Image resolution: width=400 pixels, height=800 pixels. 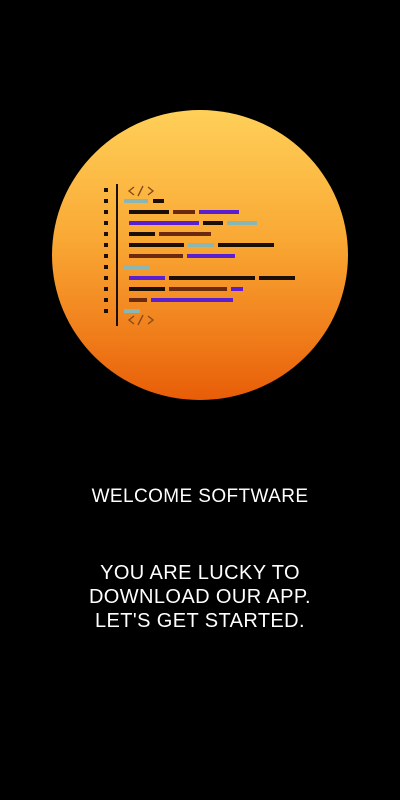 I want to click on close-tag-glyph, so click(x=141, y=320).